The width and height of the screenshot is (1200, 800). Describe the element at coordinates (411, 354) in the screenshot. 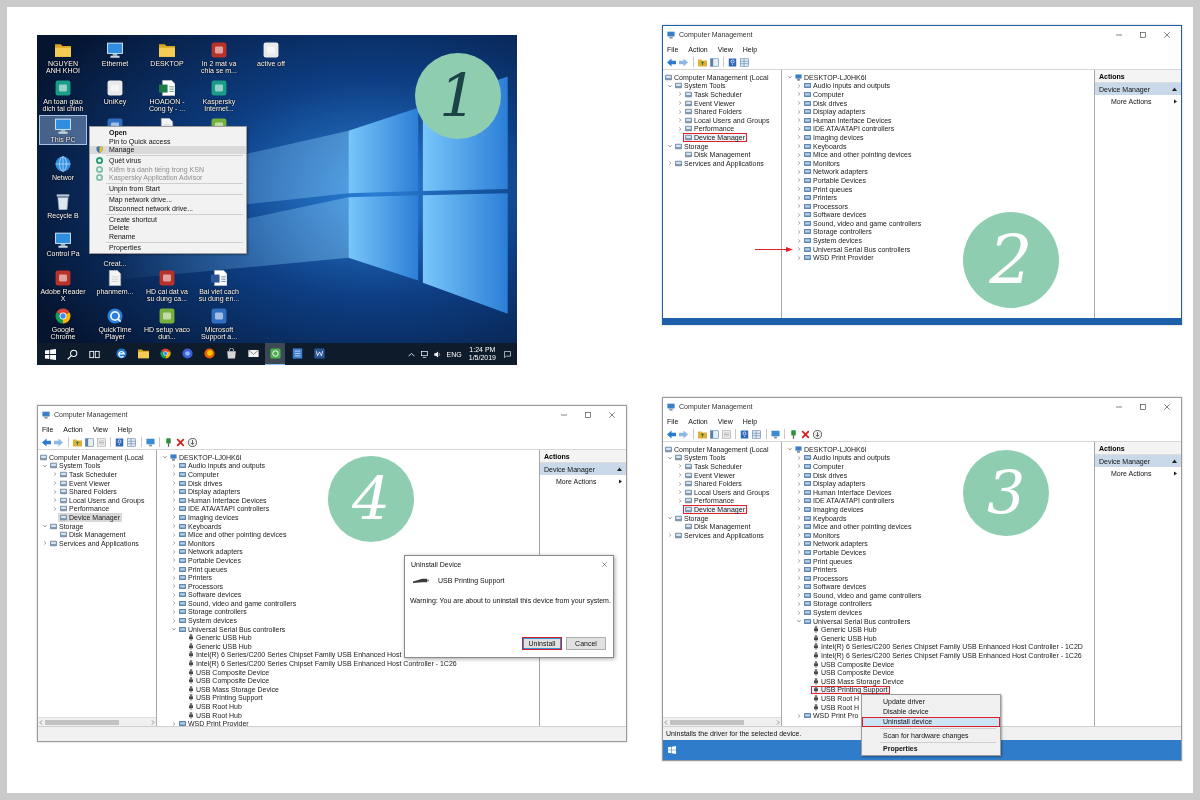

I see `chevron-up-icon` at that location.